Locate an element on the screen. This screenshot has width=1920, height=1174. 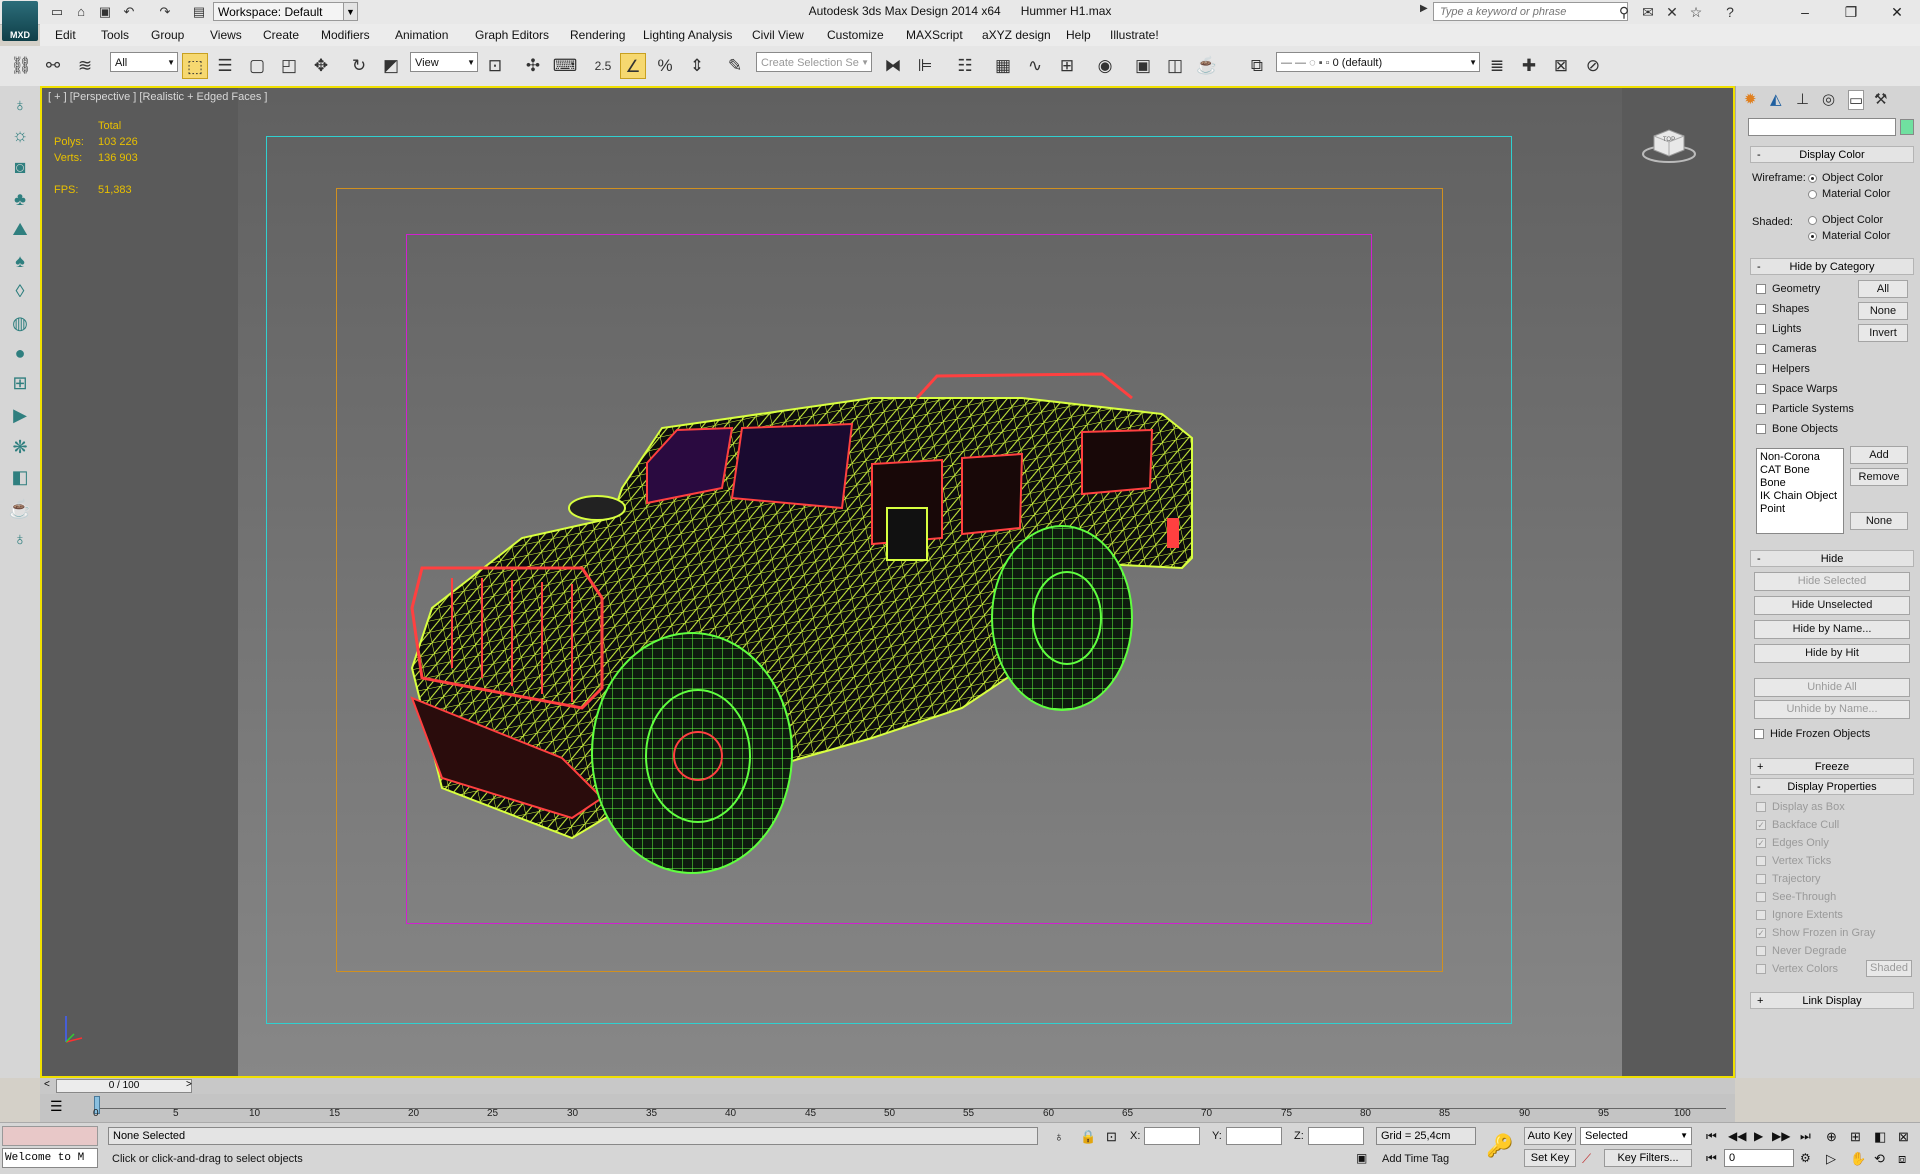
hide-selected-button: Hide Selected is located at coordinates (1832, 581).